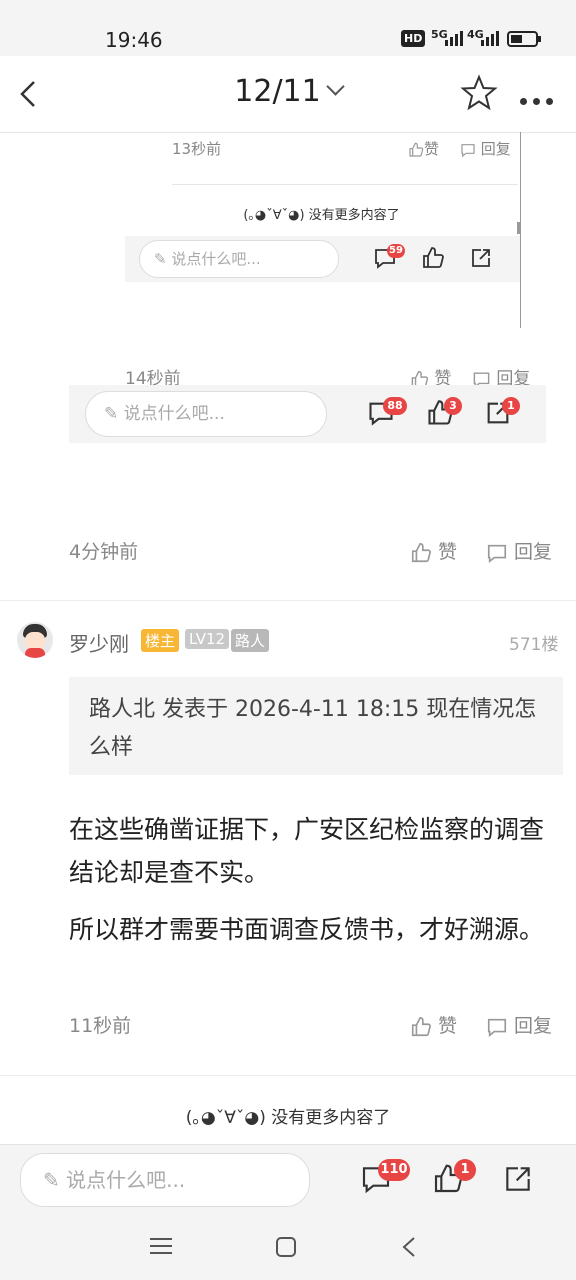 The width and height of the screenshot is (576, 1280). What do you see at coordinates (413, 38) in the screenshot?
I see `hd-indicator: HD` at bounding box center [413, 38].